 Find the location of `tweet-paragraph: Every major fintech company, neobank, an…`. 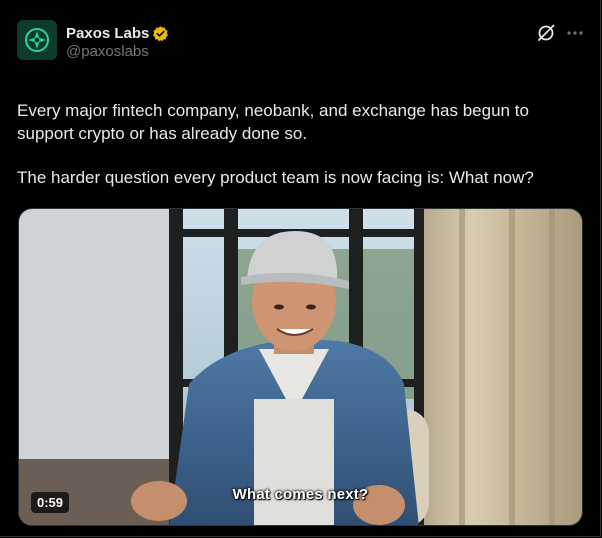

tweet-paragraph: Every major fintech company, neobank, an… is located at coordinates (273, 122).